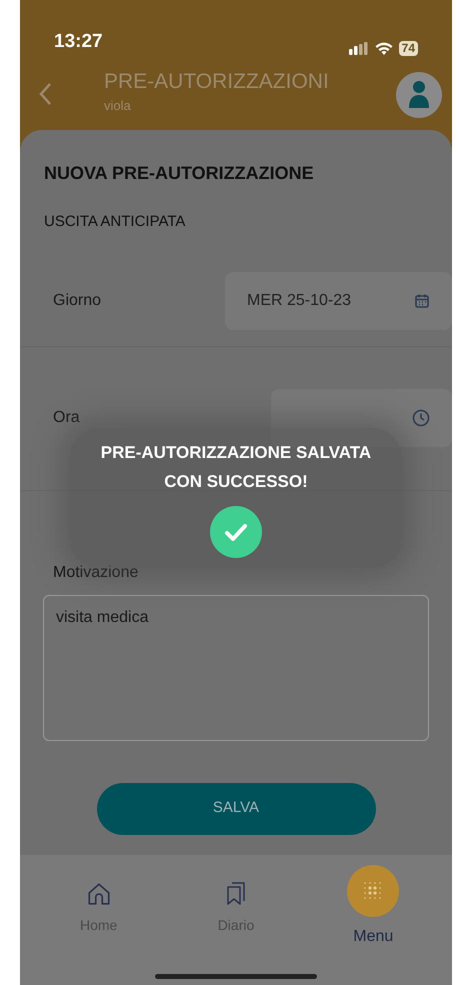 Image resolution: width=459 pixels, height=985 pixels. Describe the element at coordinates (77, 300) in the screenshot. I see `field-label: Giorno` at that location.